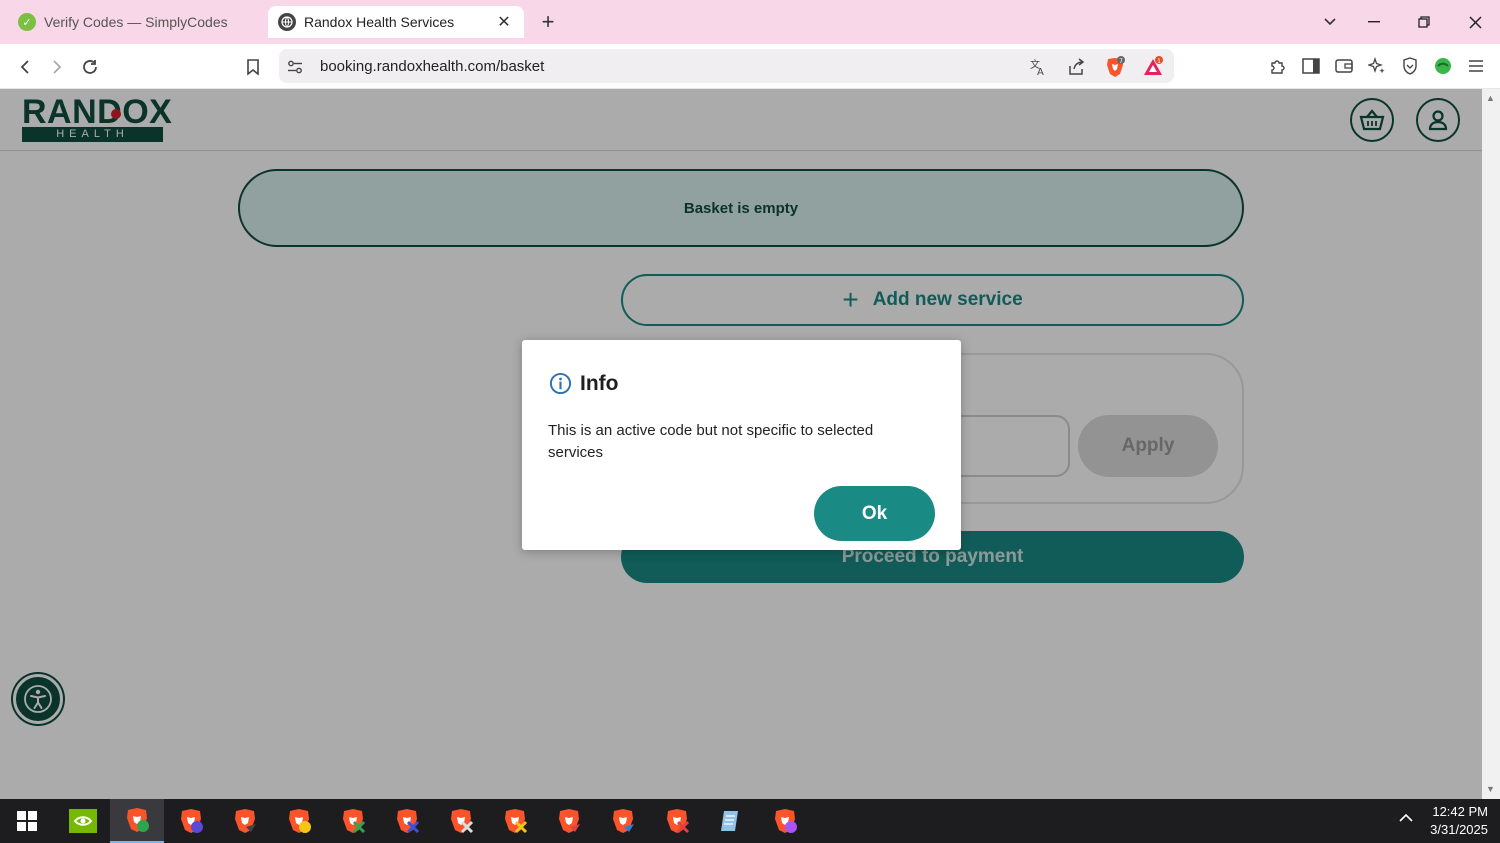 The height and width of the screenshot is (843, 1500). What do you see at coordinates (1344, 66) in the screenshot?
I see `wallet-icon` at bounding box center [1344, 66].